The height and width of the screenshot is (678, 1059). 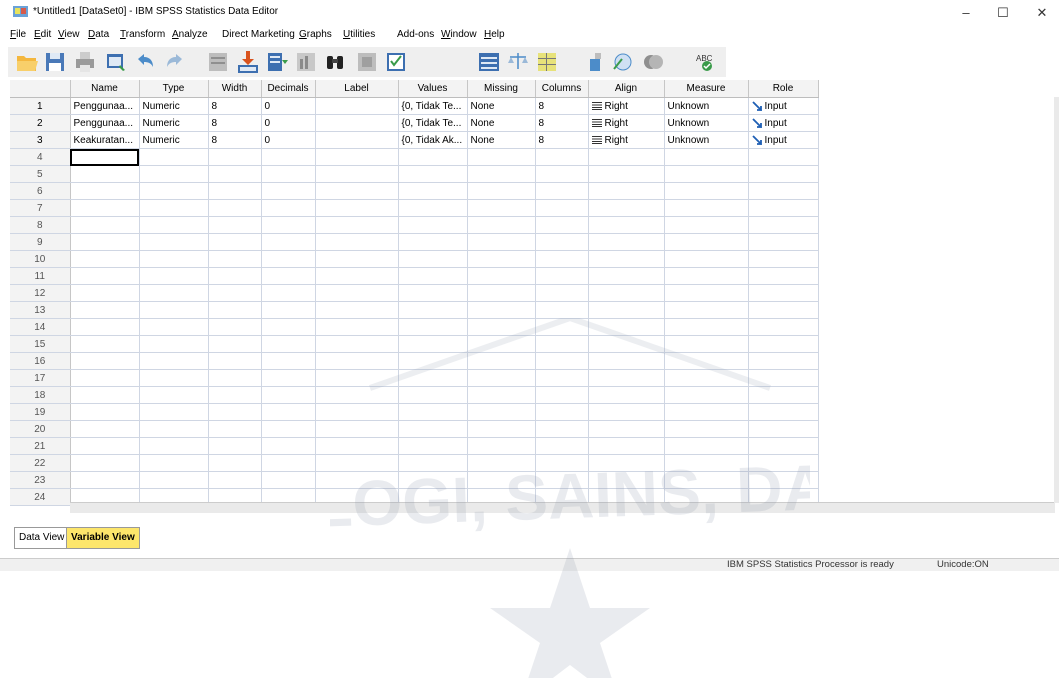 I want to click on row-number: 7, so click(x=40, y=208).